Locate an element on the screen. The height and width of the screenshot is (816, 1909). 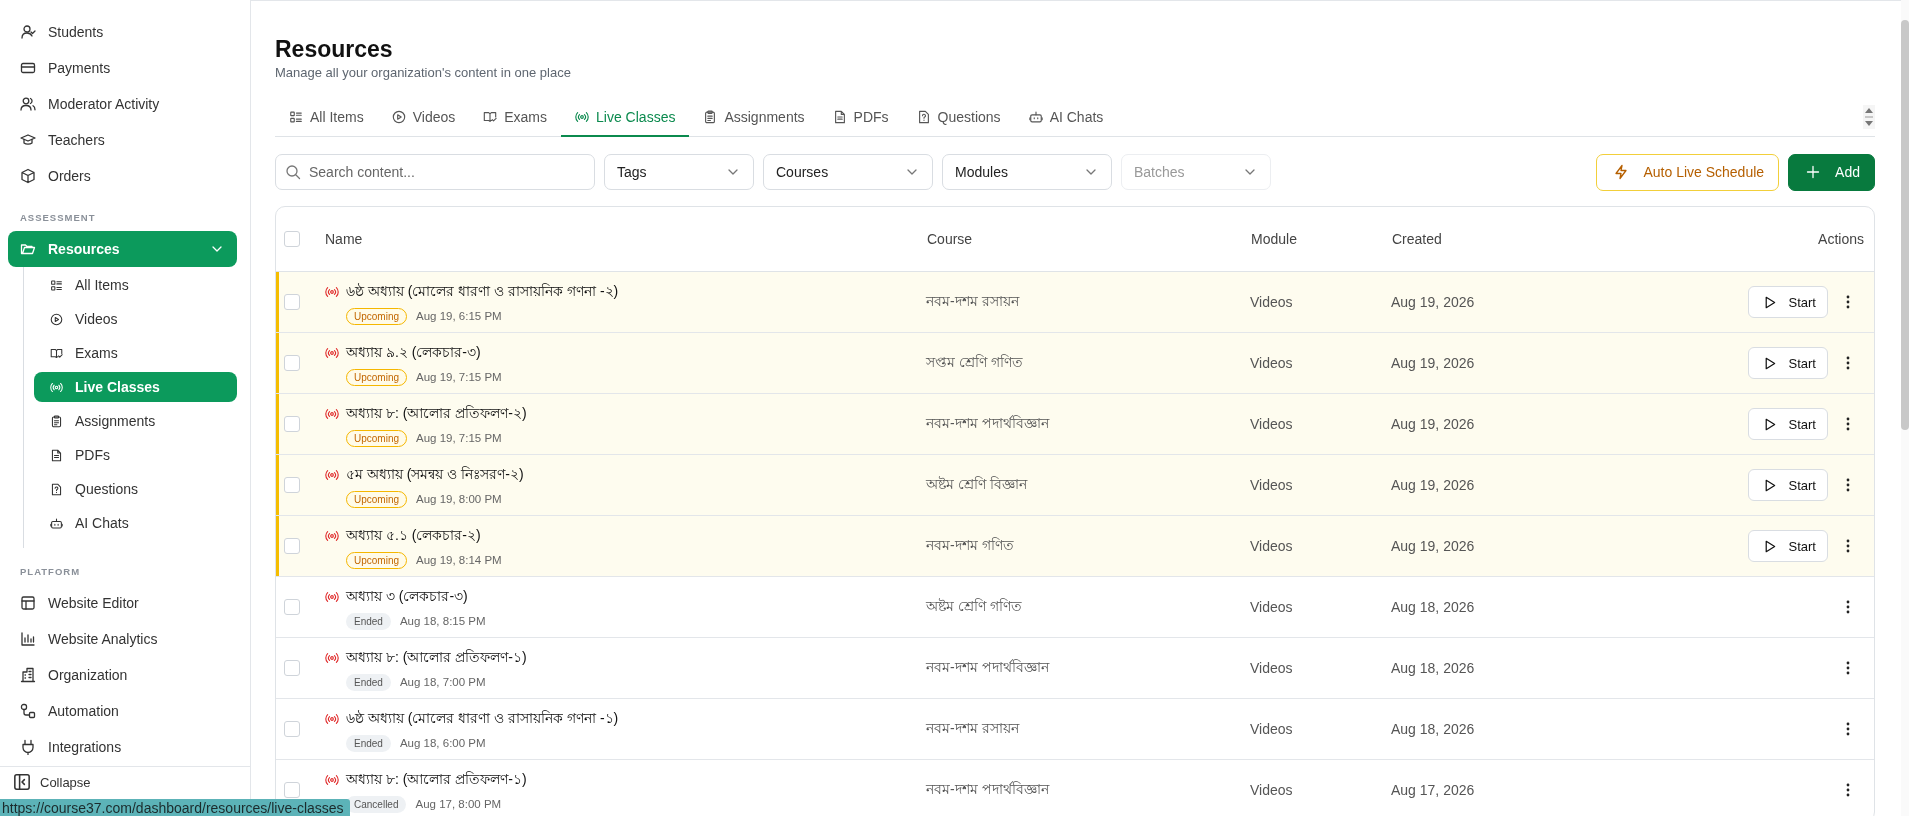
column-header: Name is located at coordinates (344, 239).